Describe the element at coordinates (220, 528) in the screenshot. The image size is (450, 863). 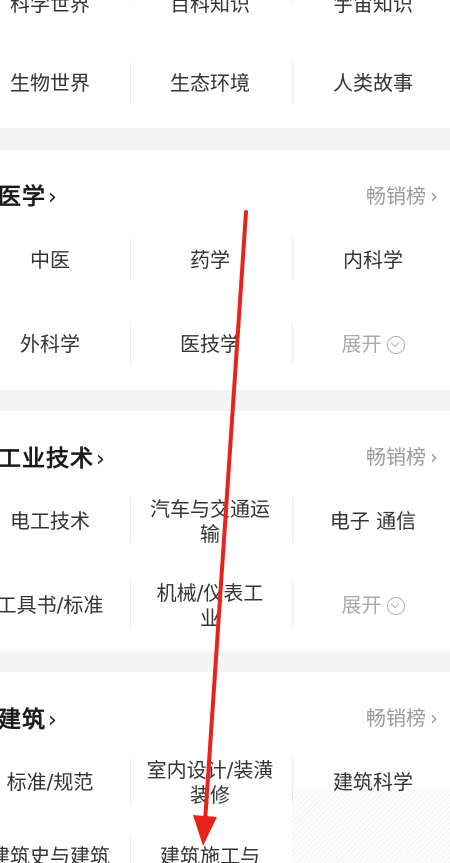
I see `annotation-arrow-icon` at that location.